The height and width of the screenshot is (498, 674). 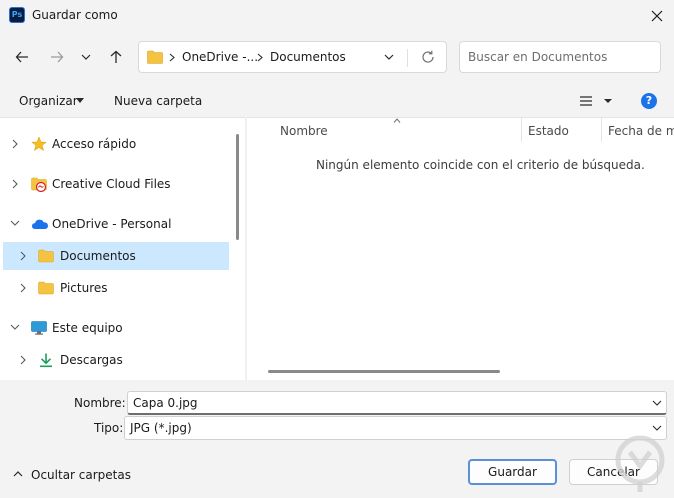 What do you see at coordinates (158, 101) in the screenshot?
I see `new-folder-button: Nueva carpeta` at bounding box center [158, 101].